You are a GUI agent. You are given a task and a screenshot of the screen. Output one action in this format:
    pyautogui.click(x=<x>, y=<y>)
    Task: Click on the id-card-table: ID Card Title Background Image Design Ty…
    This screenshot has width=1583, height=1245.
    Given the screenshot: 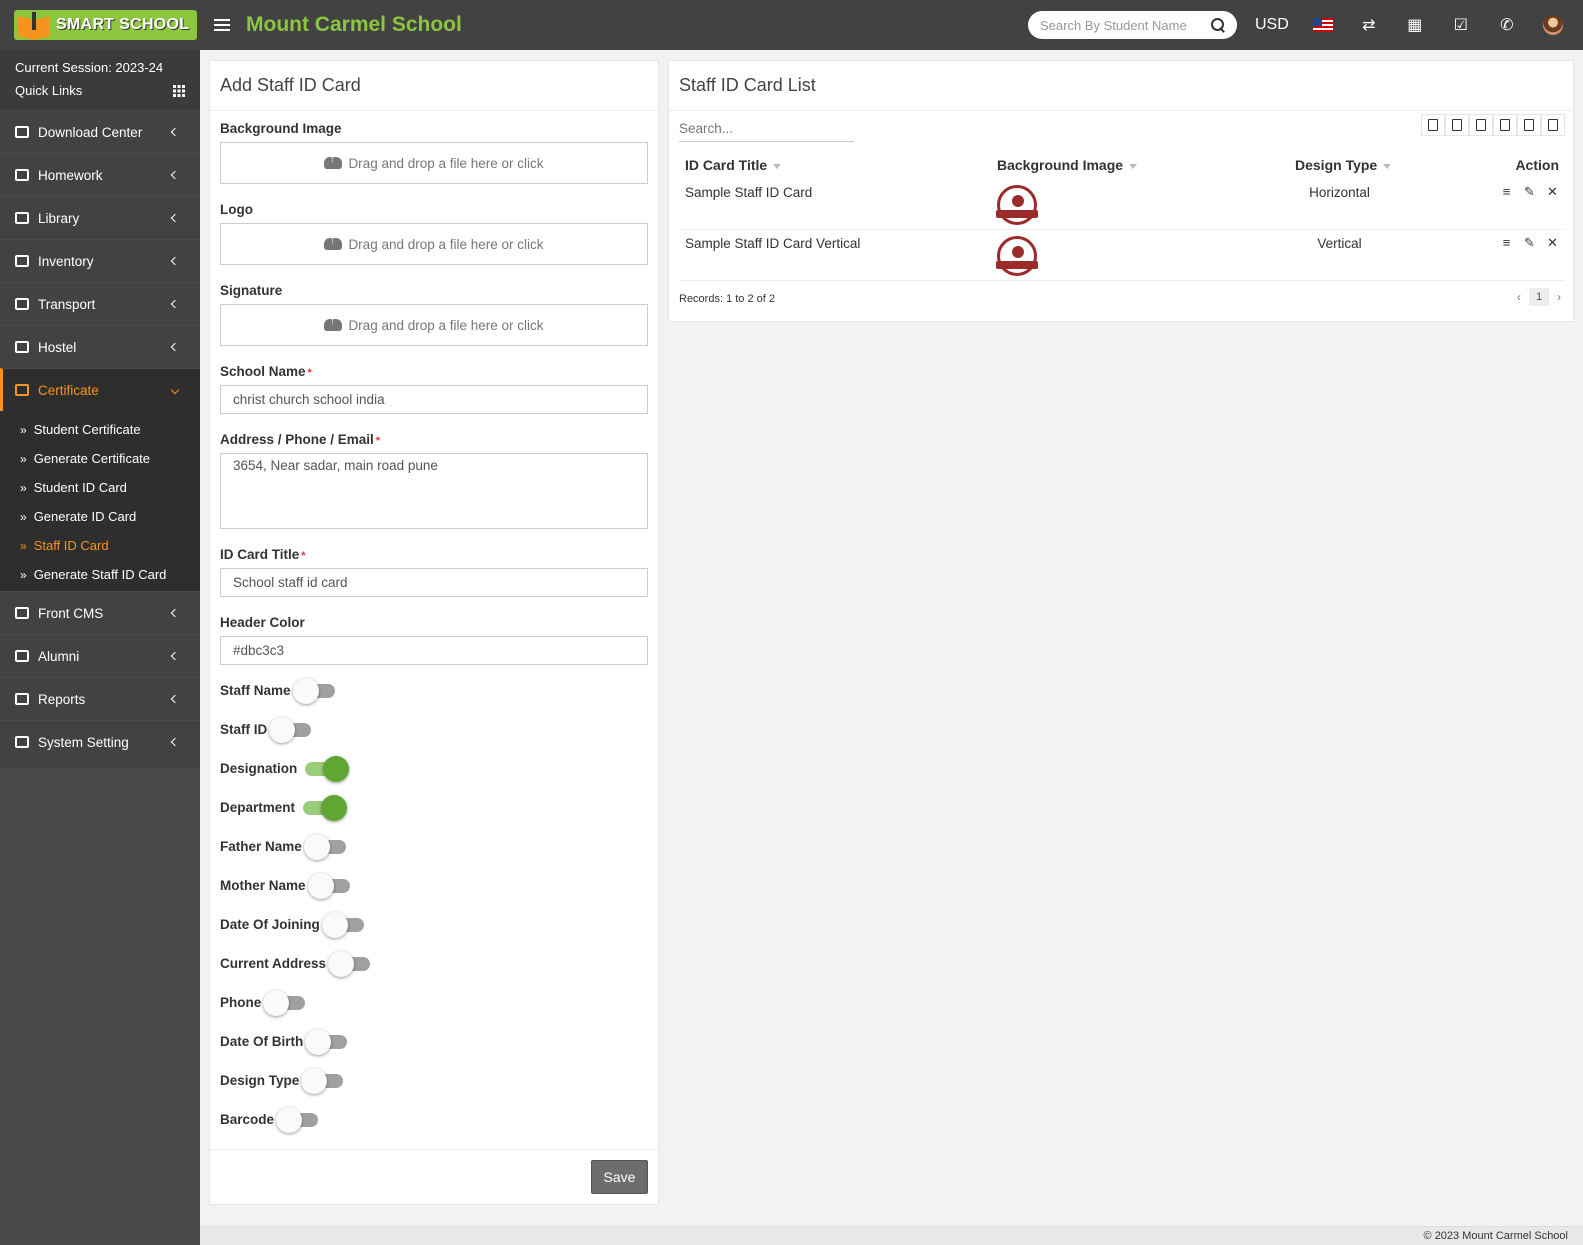 What is the action you would take?
    pyautogui.click(x=1122, y=216)
    